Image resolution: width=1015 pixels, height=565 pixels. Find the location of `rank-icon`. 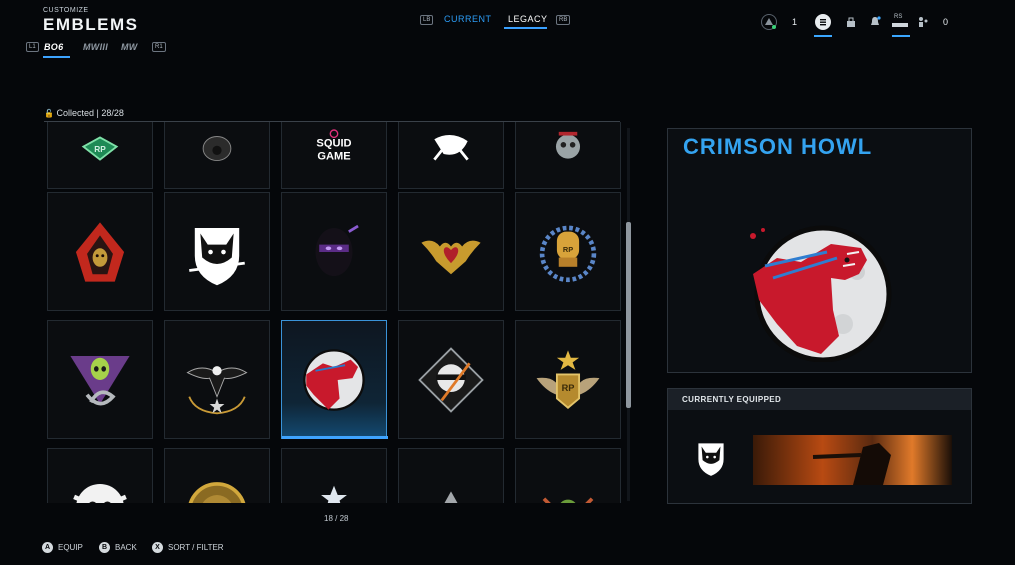

rank-icon is located at coordinates (769, 22).